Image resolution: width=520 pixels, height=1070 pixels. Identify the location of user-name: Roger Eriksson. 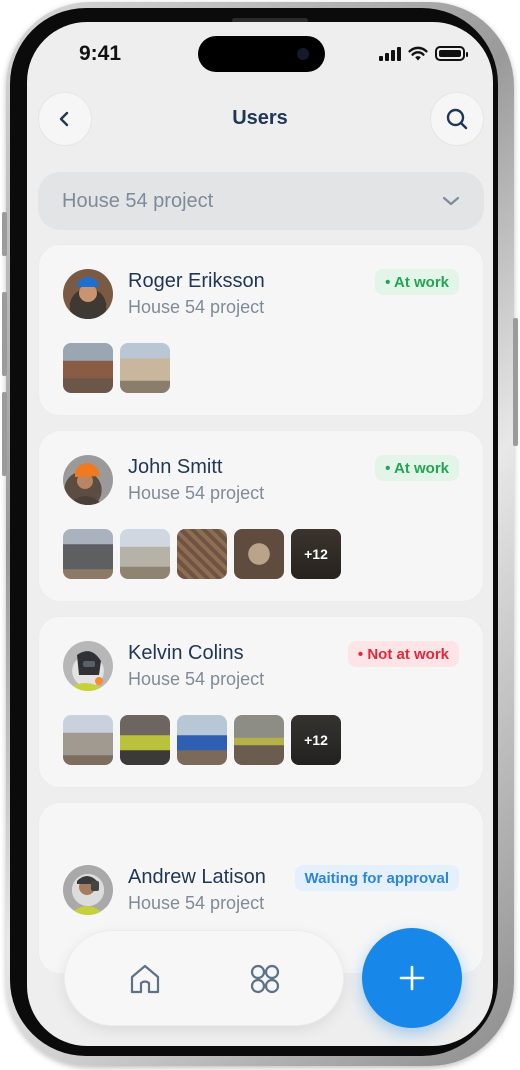
(196, 281).